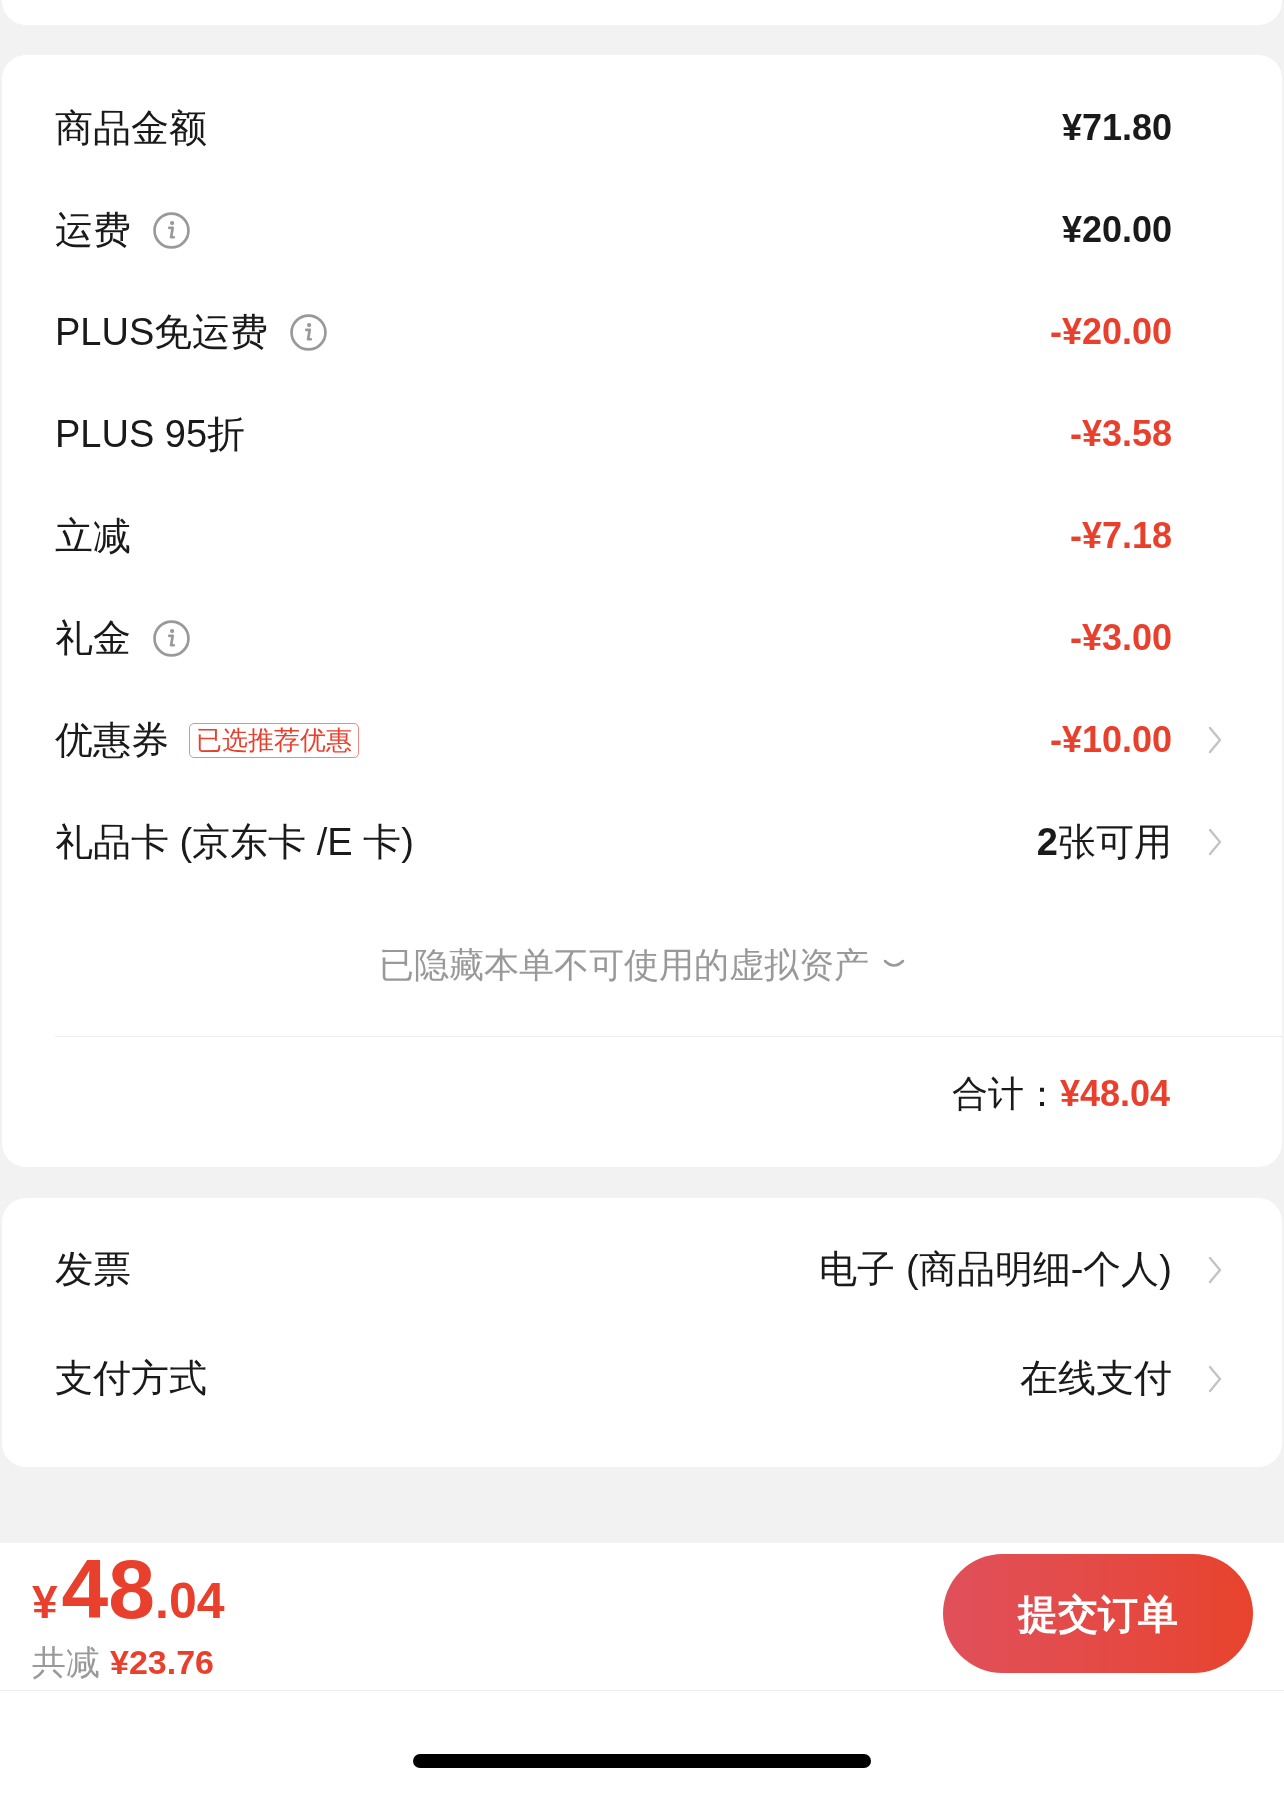 The image size is (1284, 1795). Describe the element at coordinates (162, 332) in the screenshot. I see `row-label: PLUS免运费` at that location.